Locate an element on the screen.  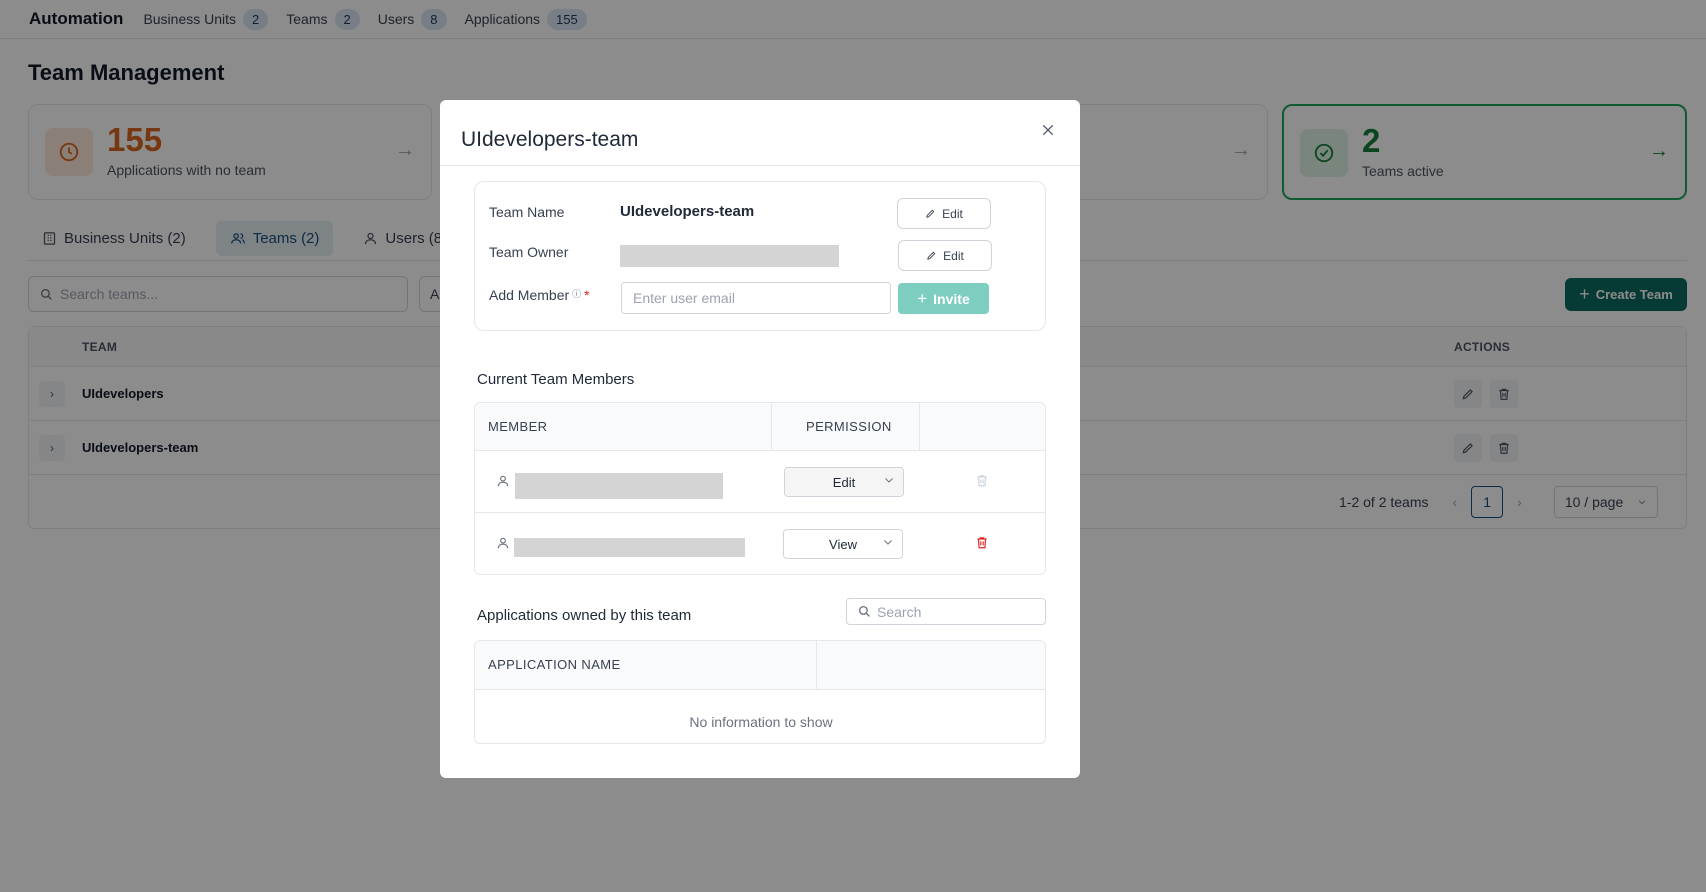
close-icon is located at coordinates (1048, 130).